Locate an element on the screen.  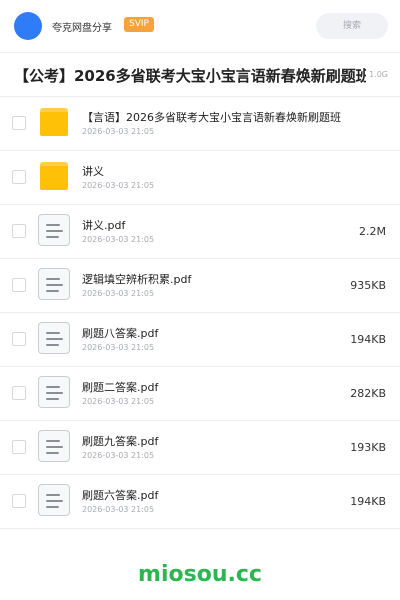
file-name: 逻辑填空辨析积累.pdf is located at coordinates (137, 279).